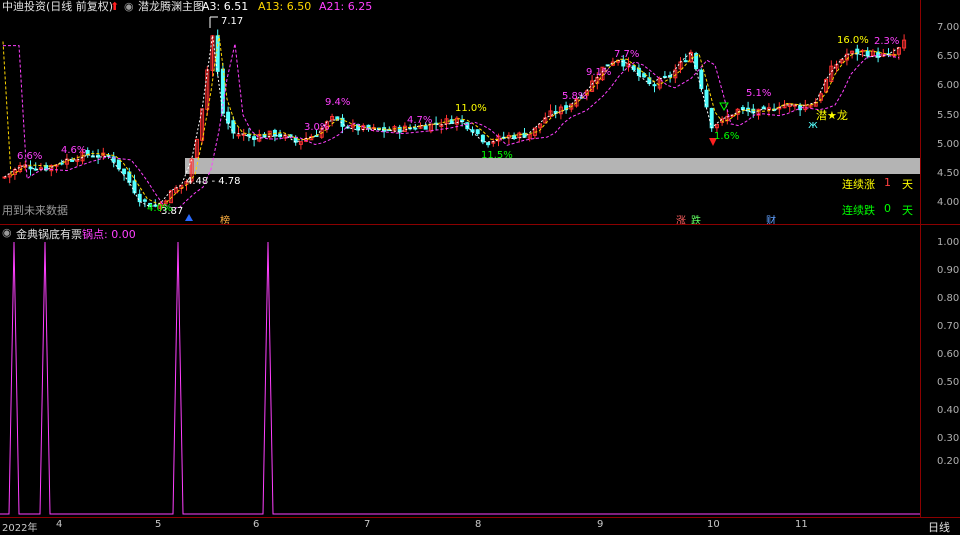 The image size is (960, 535). What do you see at coordinates (74, 150) in the screenshot?
I see `pct-label: 4.6%` at bounding box center [74, 150].